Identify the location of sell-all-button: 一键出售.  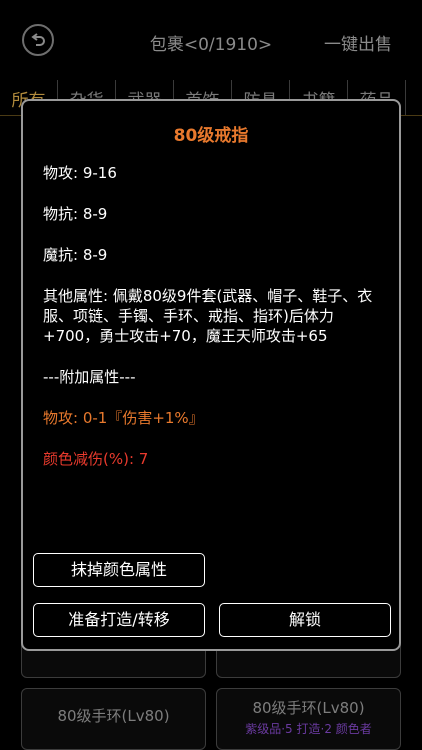
(358, 42).